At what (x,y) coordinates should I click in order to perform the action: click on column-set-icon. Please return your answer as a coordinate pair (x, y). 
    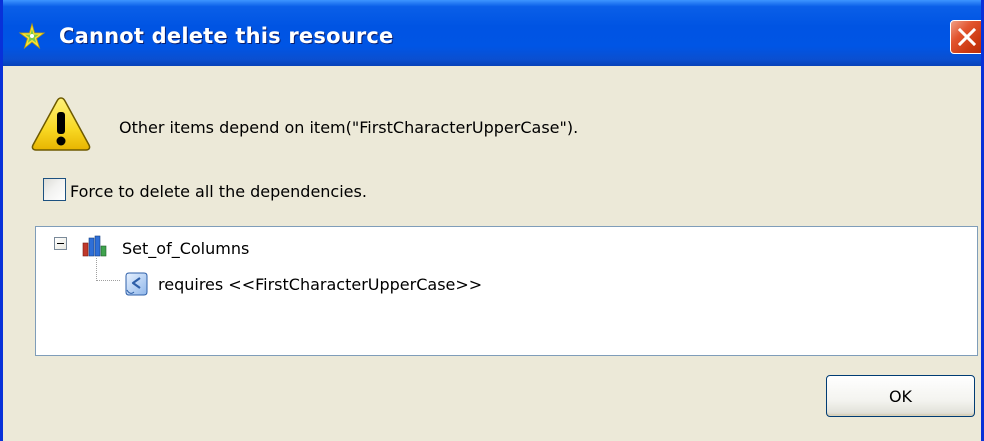
    Looking at the image, I should click on (94, 246).